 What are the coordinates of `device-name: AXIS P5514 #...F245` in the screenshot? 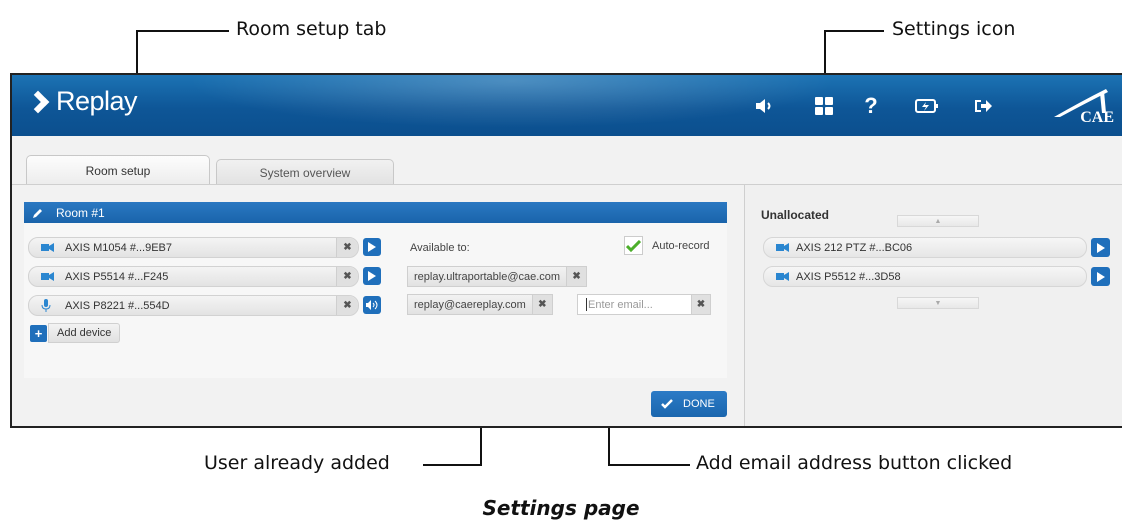 It's located at (117, 276).